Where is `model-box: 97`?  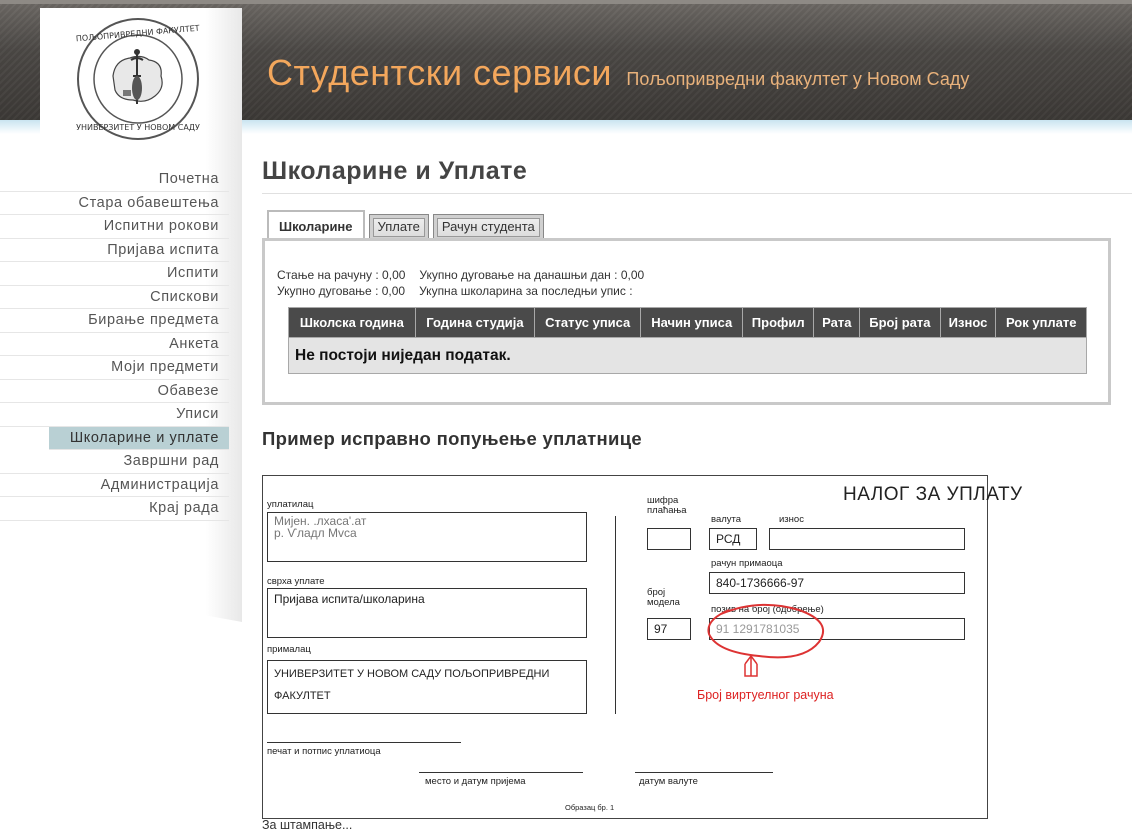
model-box: 97 is located at coordinates (669, 629).